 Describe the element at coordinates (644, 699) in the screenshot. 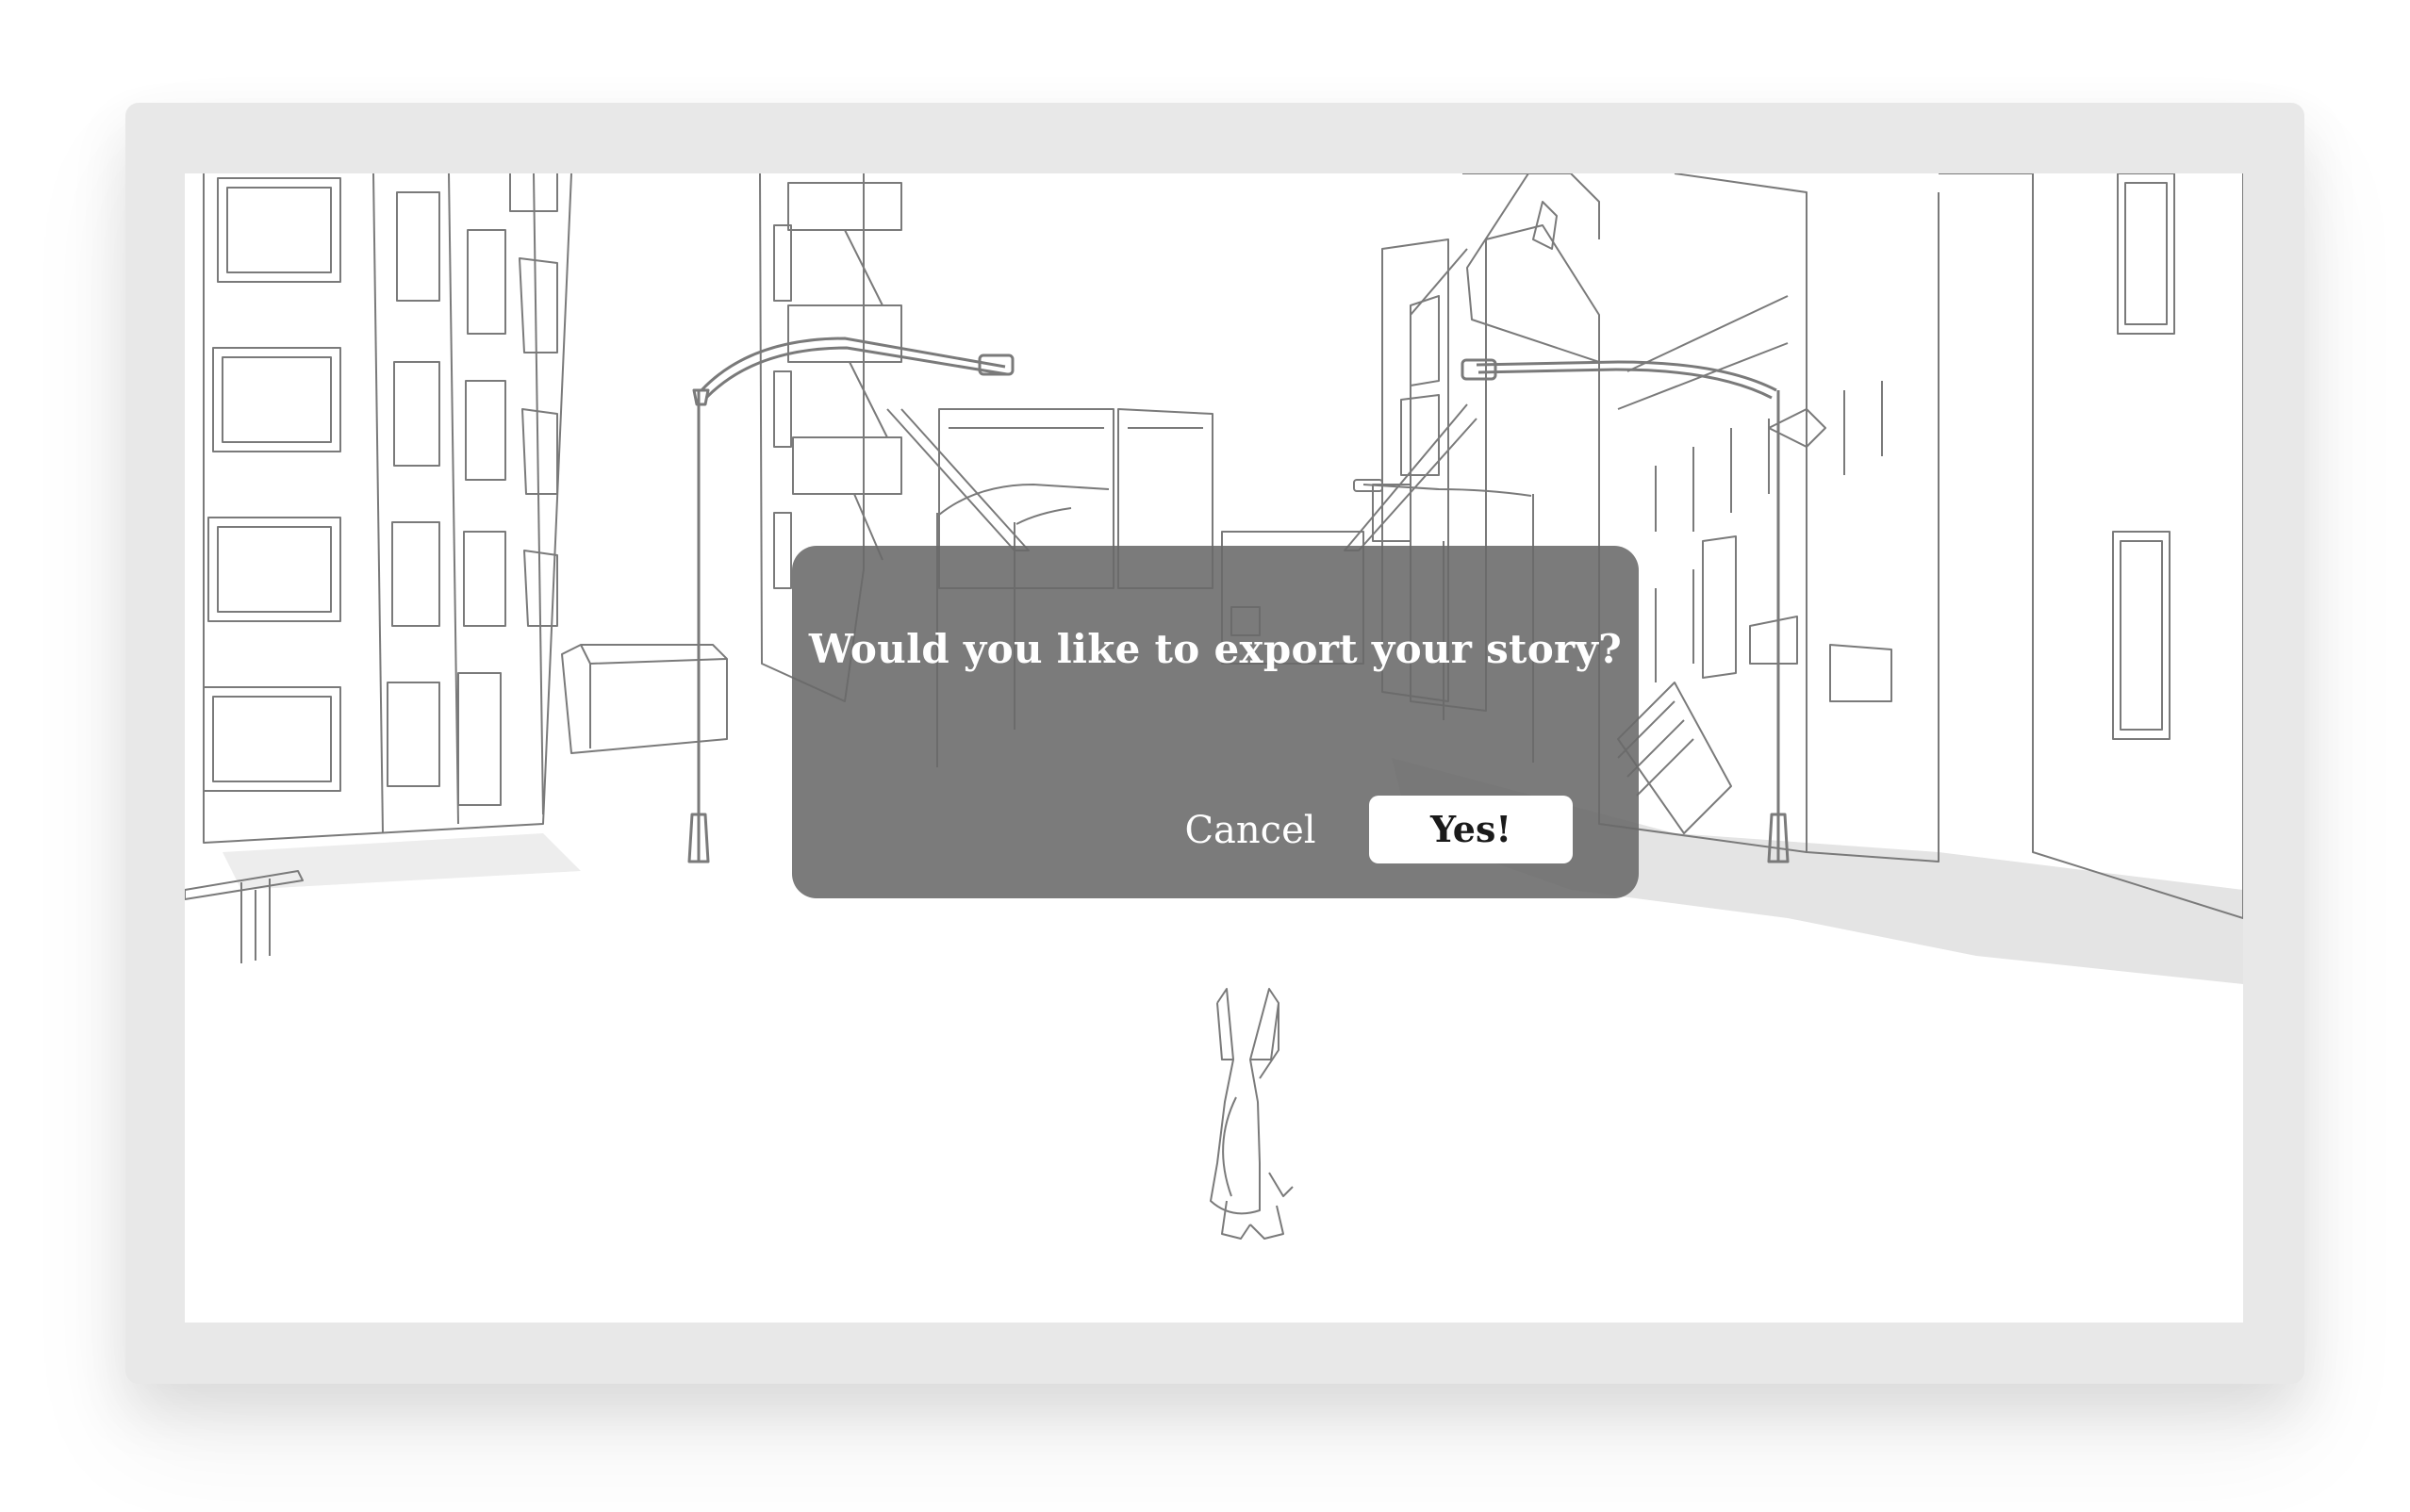

I see `dumpster` at that location.